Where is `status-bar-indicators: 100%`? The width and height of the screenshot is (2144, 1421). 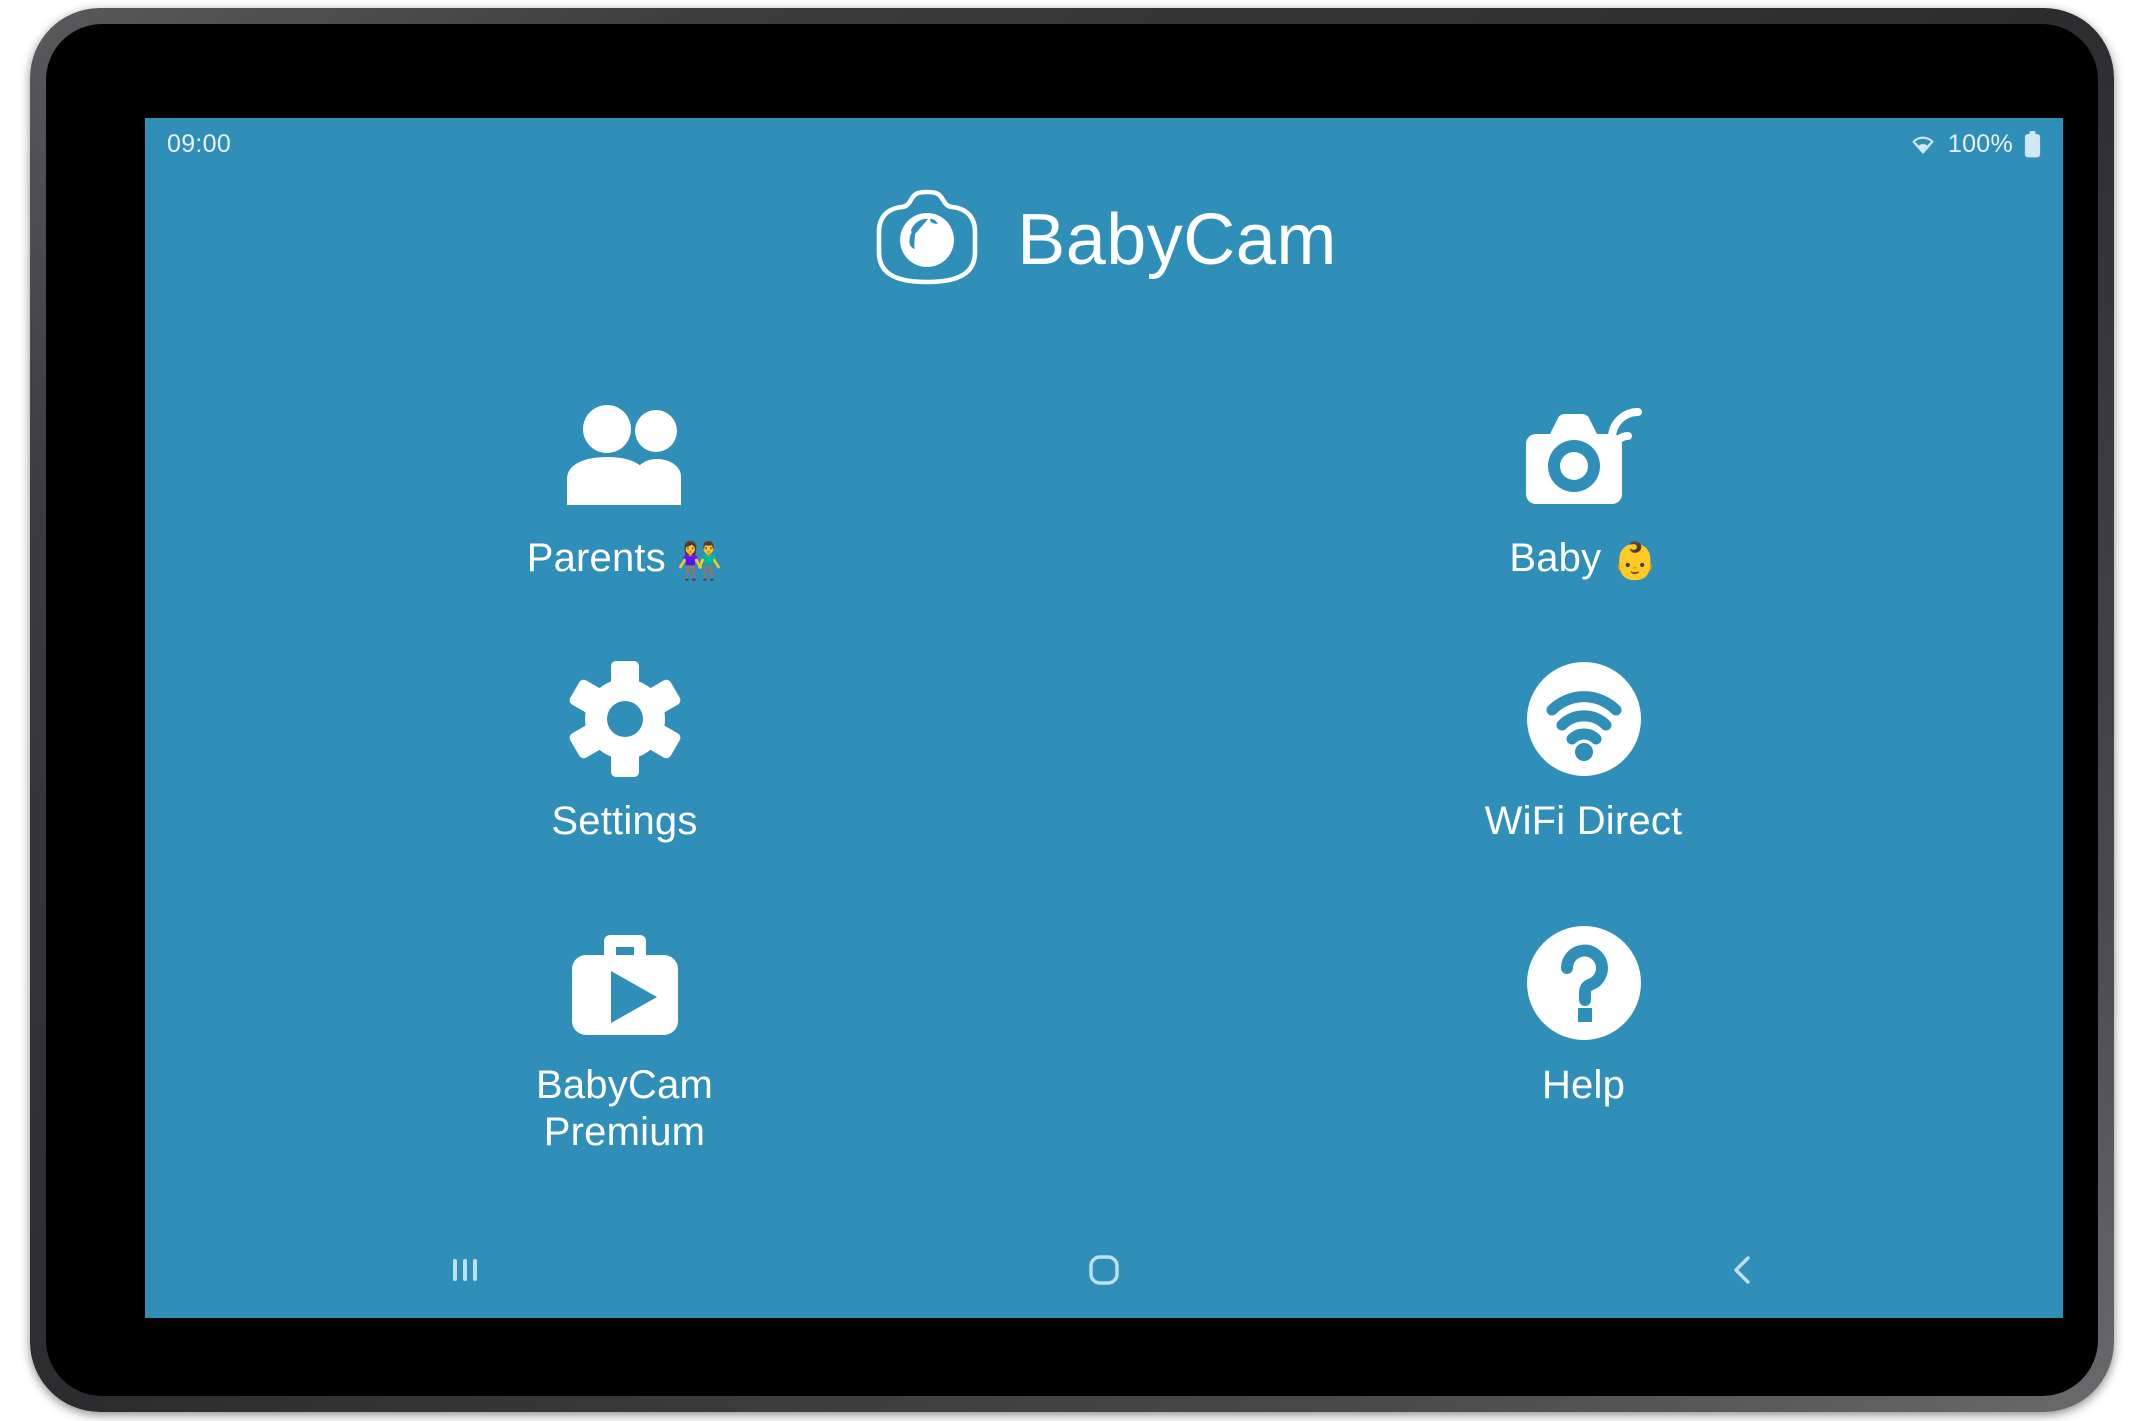
status-bar-indicators: 100% is located at coordinates (1975, 144).